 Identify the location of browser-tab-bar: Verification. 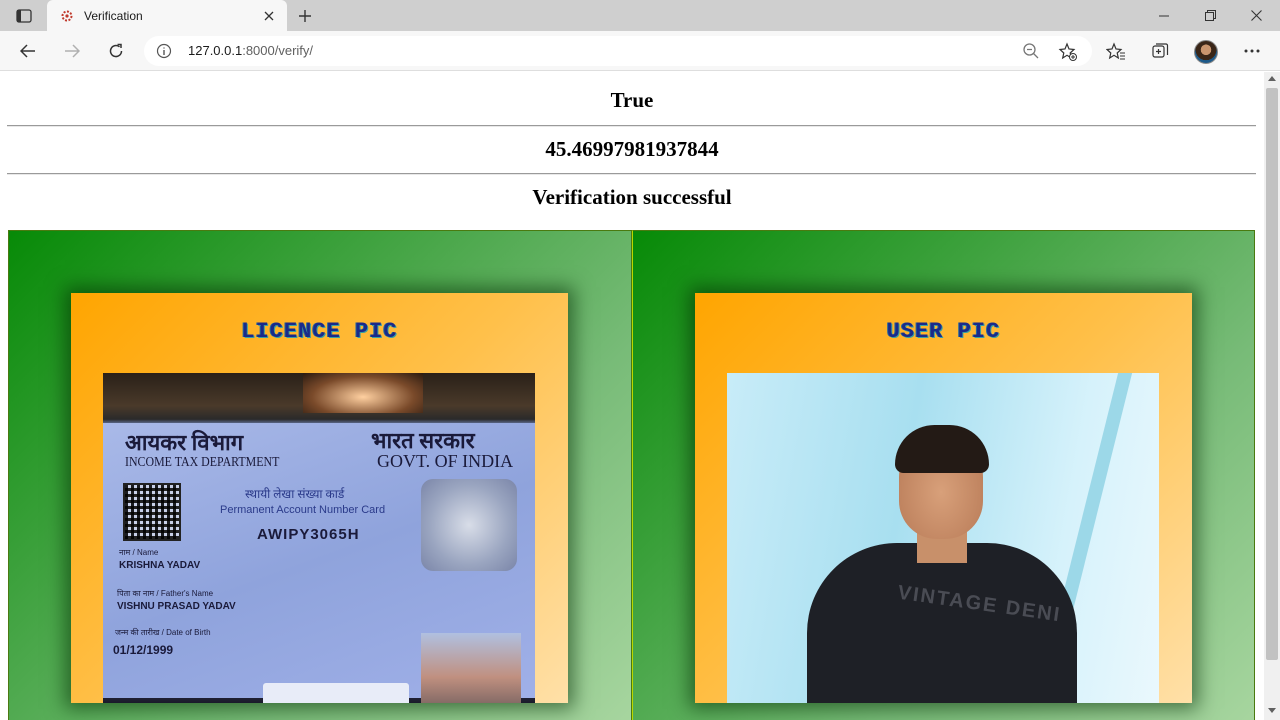
(640, 15).